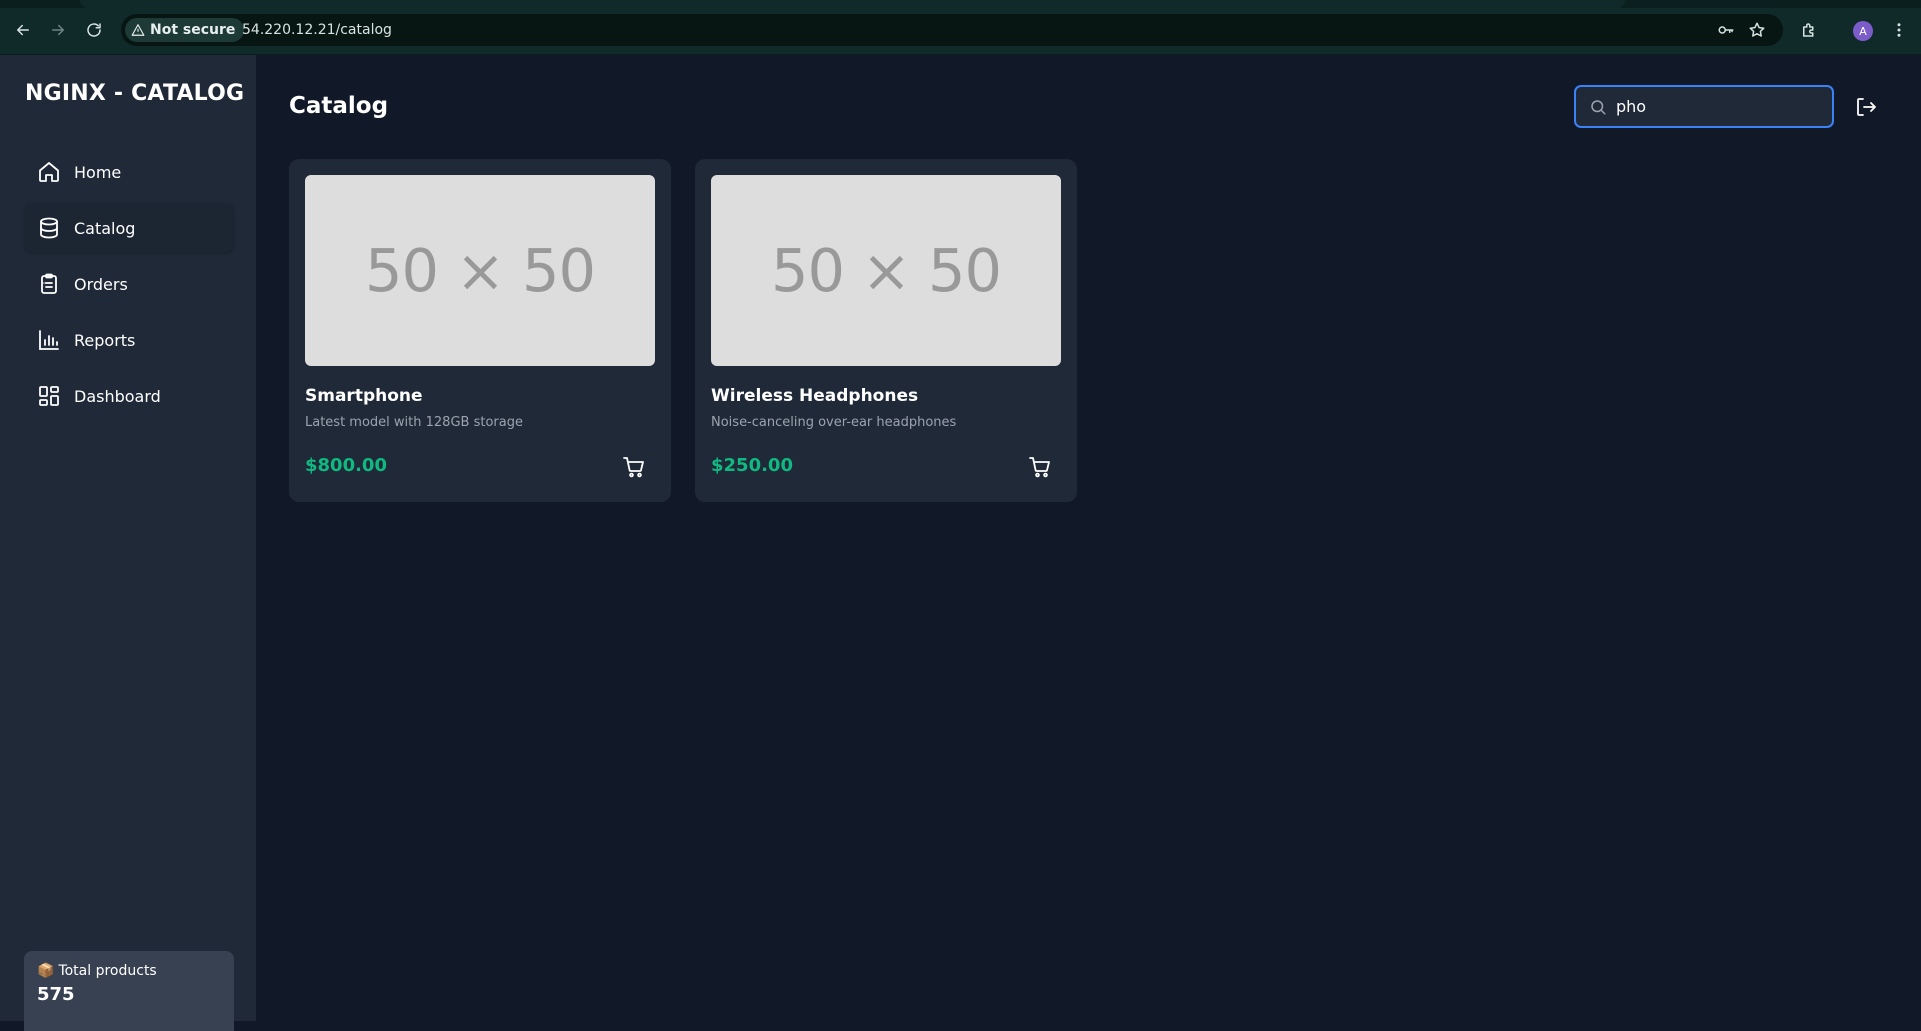  What do you see at coordinates (23, 30) in the screenshot?
I see `back-icon` at bounding box center [23, 30].